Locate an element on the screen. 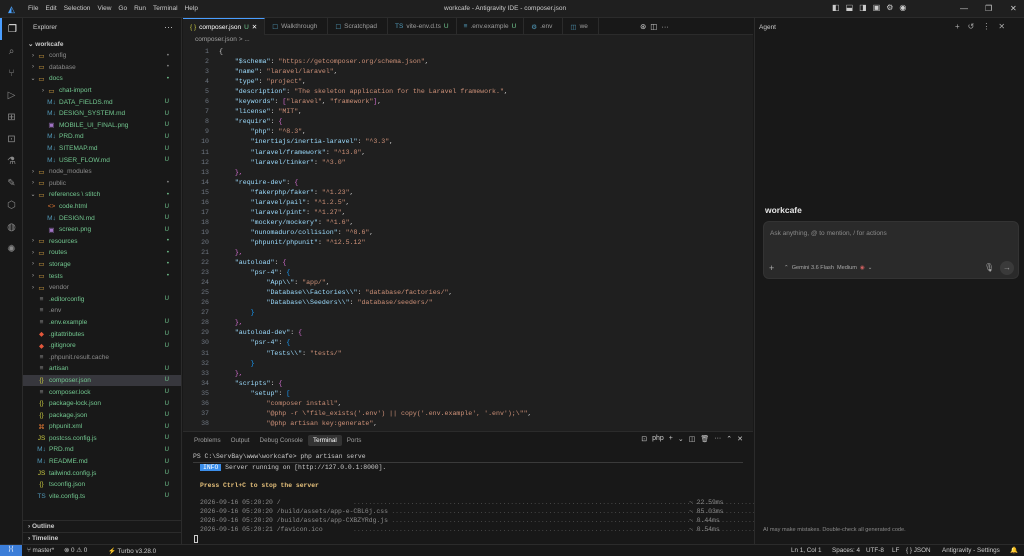  tree-item: ⌄ ▭ docs • is located at coordinates (102, 79).